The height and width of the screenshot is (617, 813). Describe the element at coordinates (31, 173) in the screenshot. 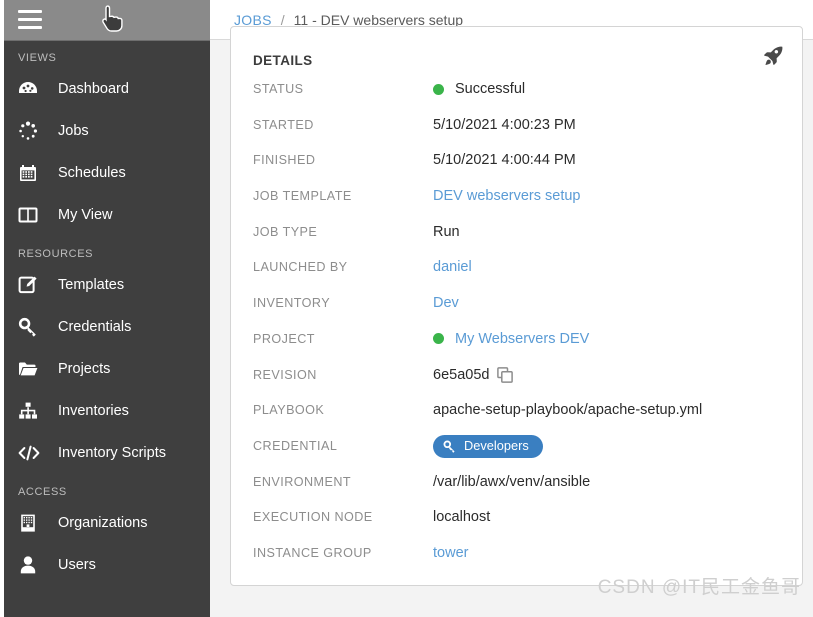

I see `calendar-icon` at that location.